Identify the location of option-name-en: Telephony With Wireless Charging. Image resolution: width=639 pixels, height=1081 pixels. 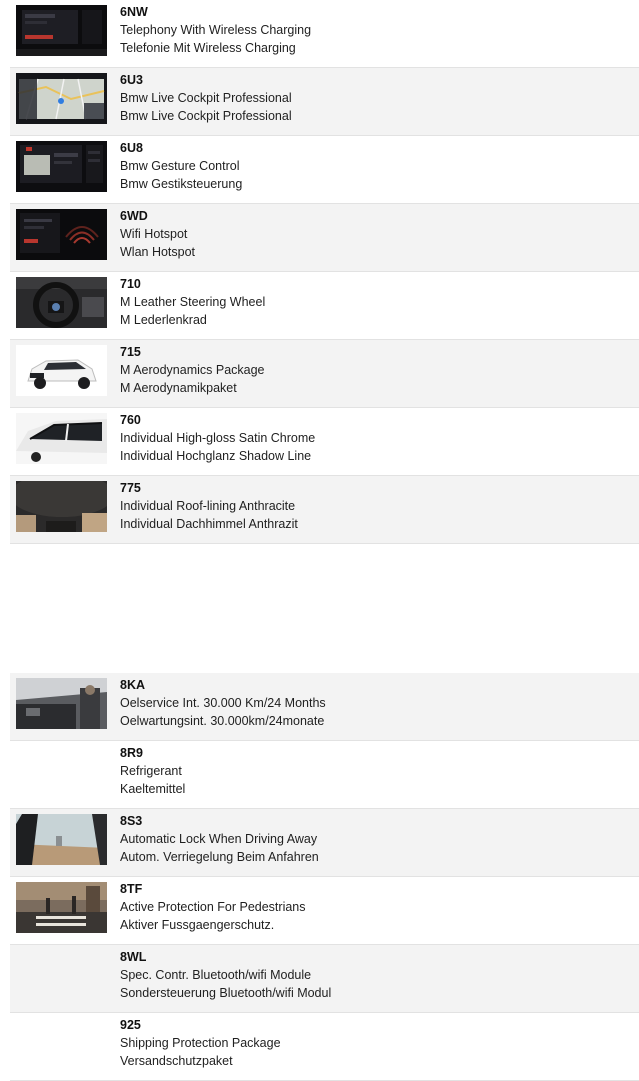
(216, 30).